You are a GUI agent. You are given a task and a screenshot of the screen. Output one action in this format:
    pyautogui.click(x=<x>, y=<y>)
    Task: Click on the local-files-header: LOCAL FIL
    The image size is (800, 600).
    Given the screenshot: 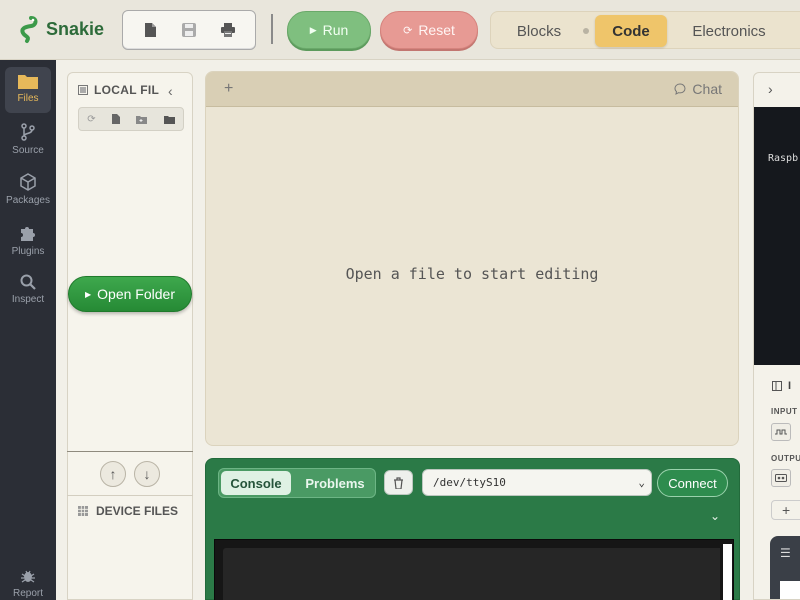 What is the action you would take?
    pyautogui.click(x=118, y=90)
    